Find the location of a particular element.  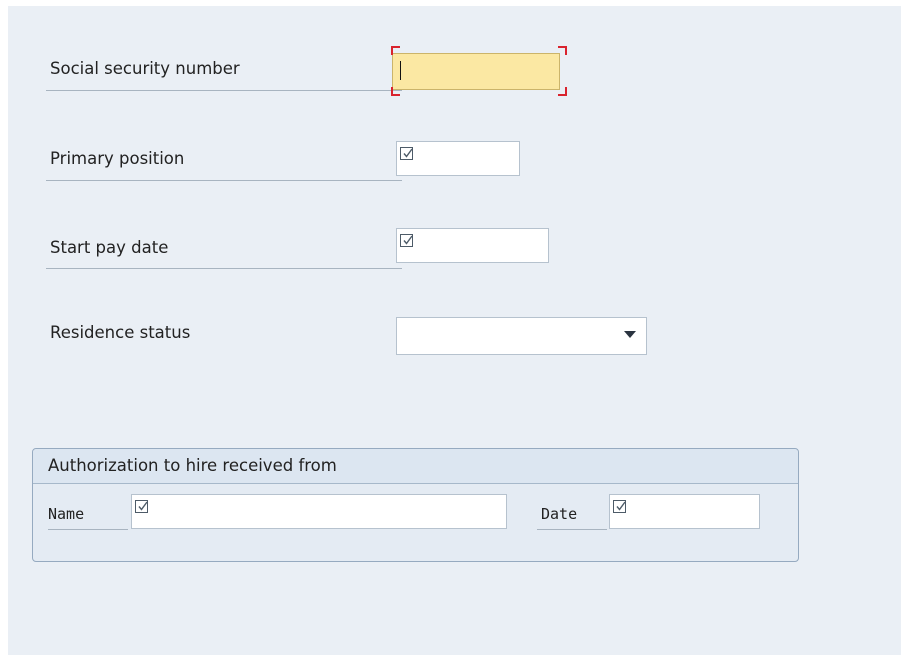

date-label-underline is located at coordinates (572, 529).